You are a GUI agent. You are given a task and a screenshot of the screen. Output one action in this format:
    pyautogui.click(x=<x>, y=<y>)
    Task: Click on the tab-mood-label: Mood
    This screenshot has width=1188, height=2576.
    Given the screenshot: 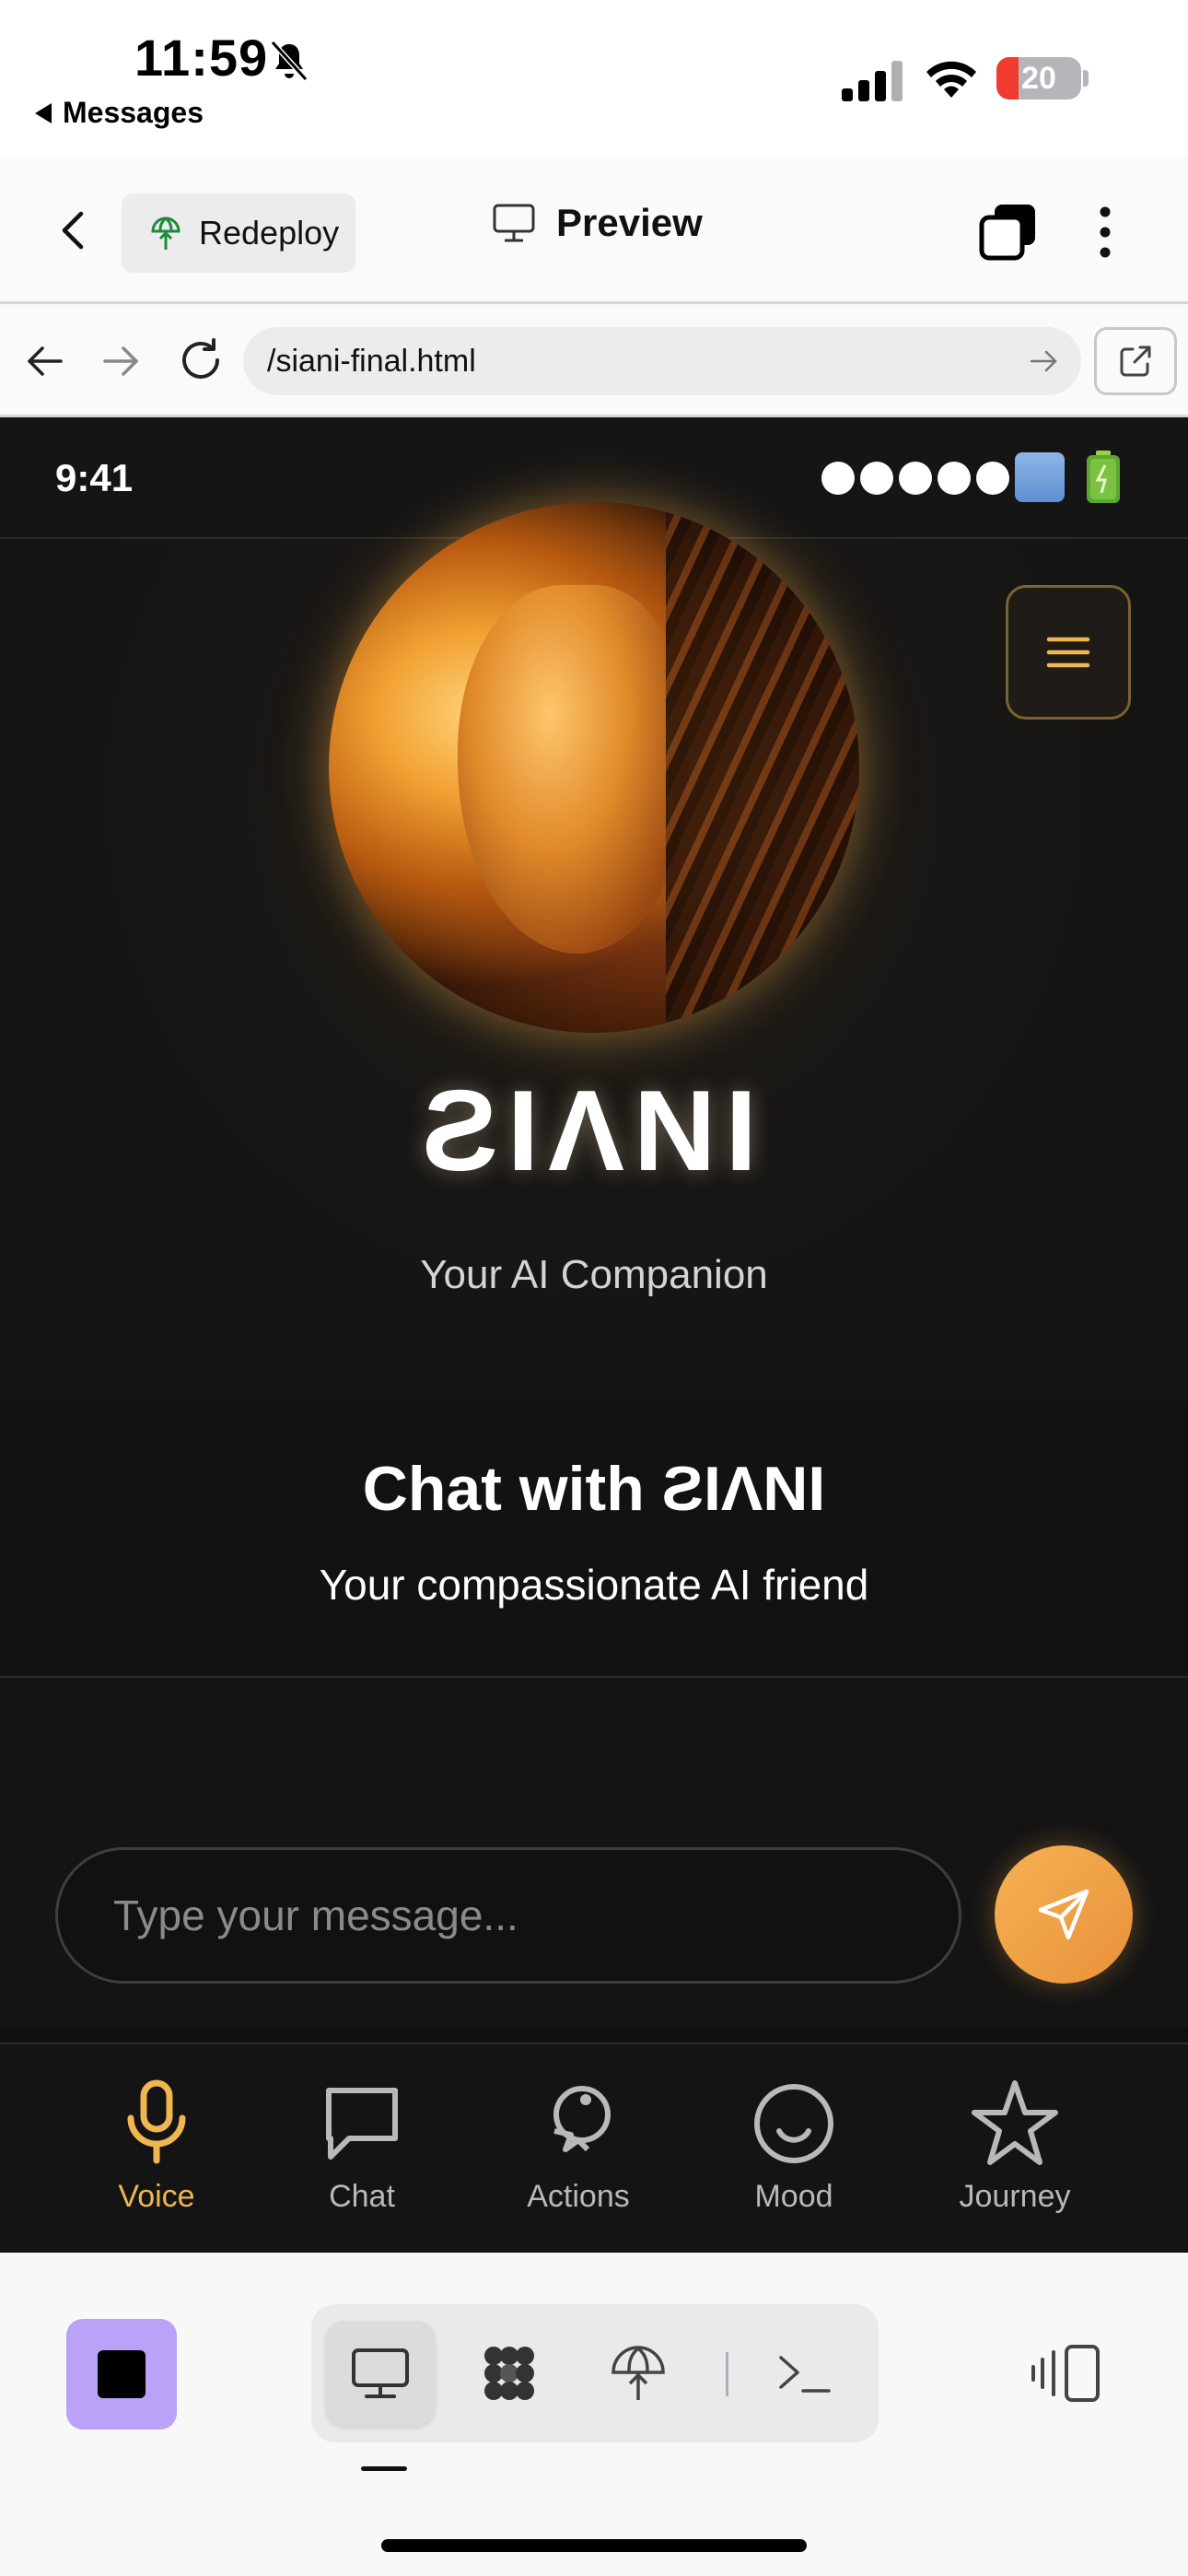 What is the action you would take?
    pyautogui.click(x=793, y=2196)
    